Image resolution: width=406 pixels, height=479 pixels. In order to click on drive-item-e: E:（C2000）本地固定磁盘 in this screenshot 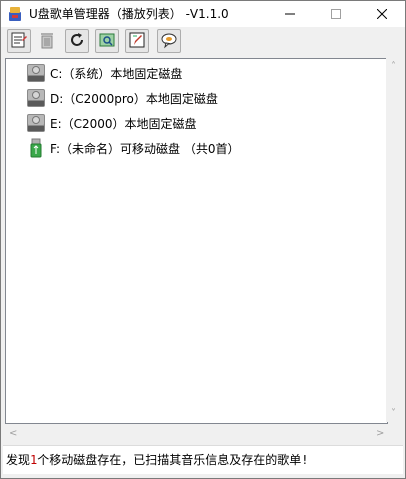, I will do `click(110, 123)`.